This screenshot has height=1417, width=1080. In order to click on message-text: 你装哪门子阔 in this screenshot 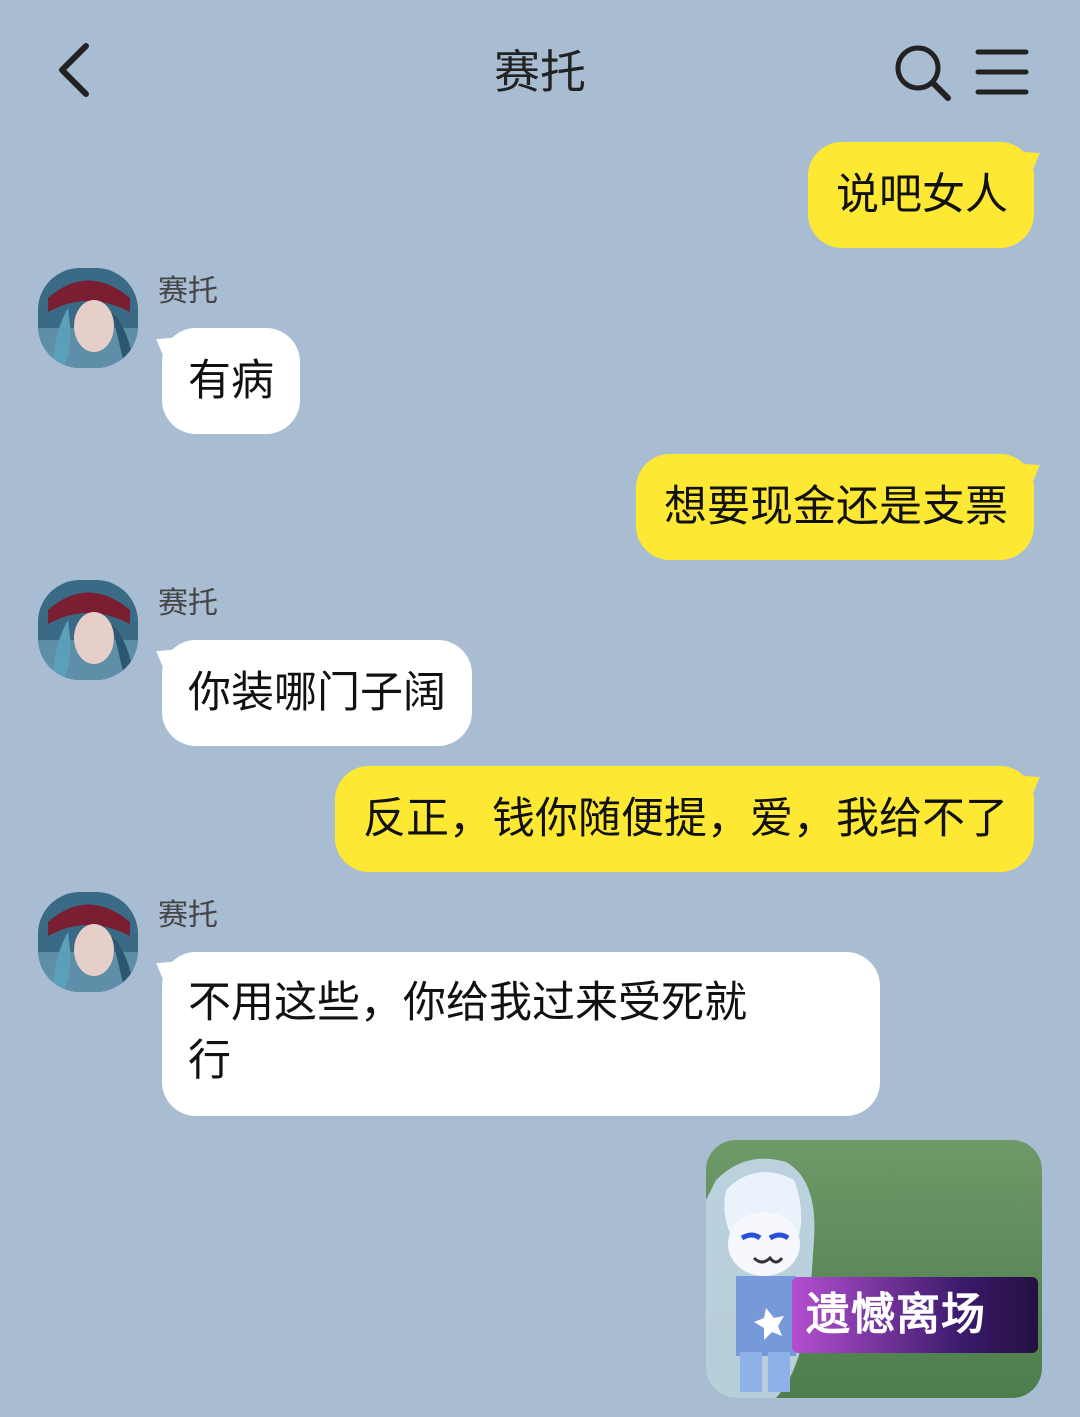, I will do `click(317, 693)`.